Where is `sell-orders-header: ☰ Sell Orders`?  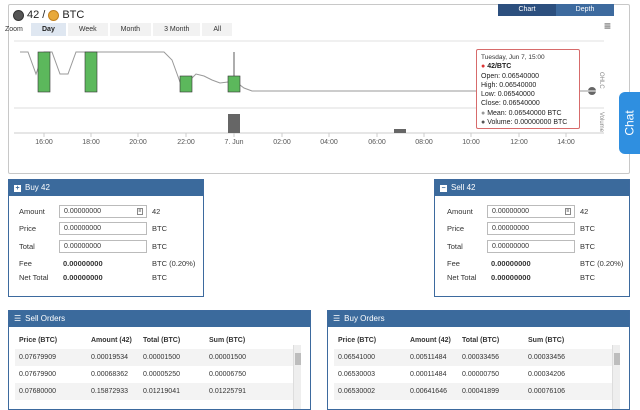
sell-orders-header: ☰ Sell Orders is located at coordinates (159, 319).